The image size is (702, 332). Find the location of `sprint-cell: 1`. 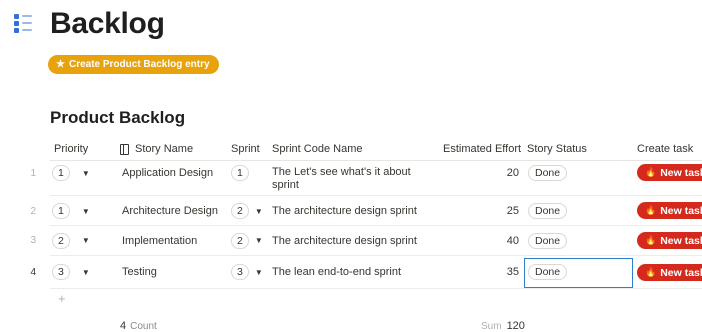

sprint-cell: 1 is located at coordinates (240, 173).